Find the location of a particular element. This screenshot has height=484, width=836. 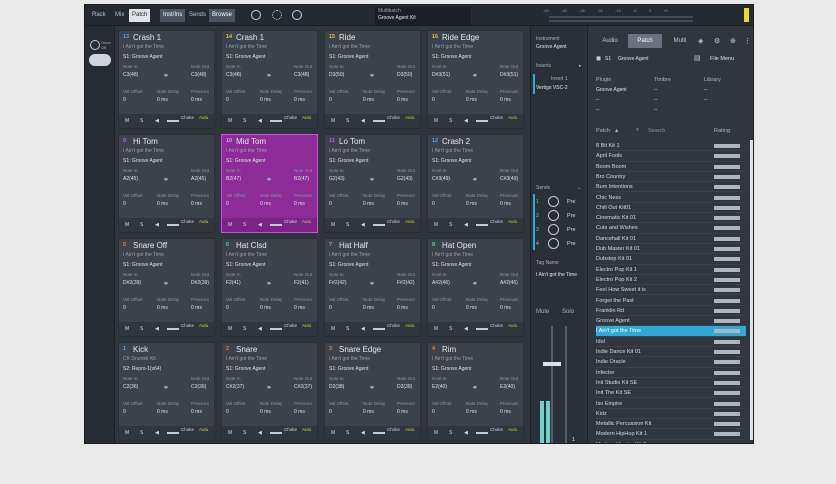

rack-tab: Rack is located at coordinates (99, 15).